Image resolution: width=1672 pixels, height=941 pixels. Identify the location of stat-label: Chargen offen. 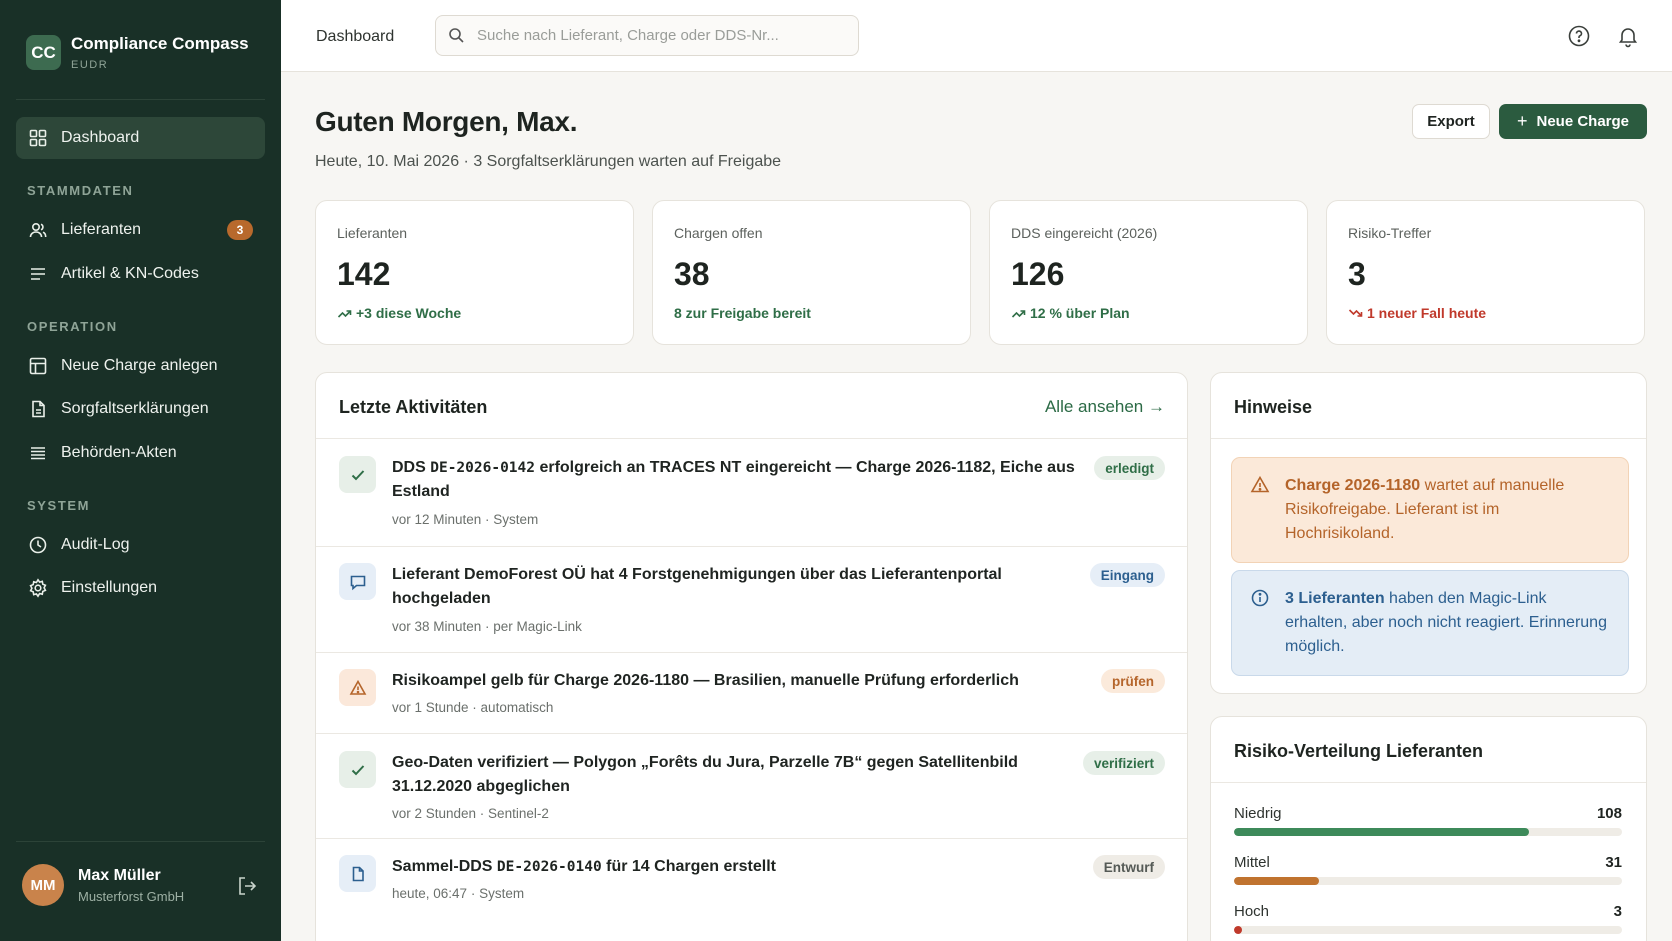
(718, 233).